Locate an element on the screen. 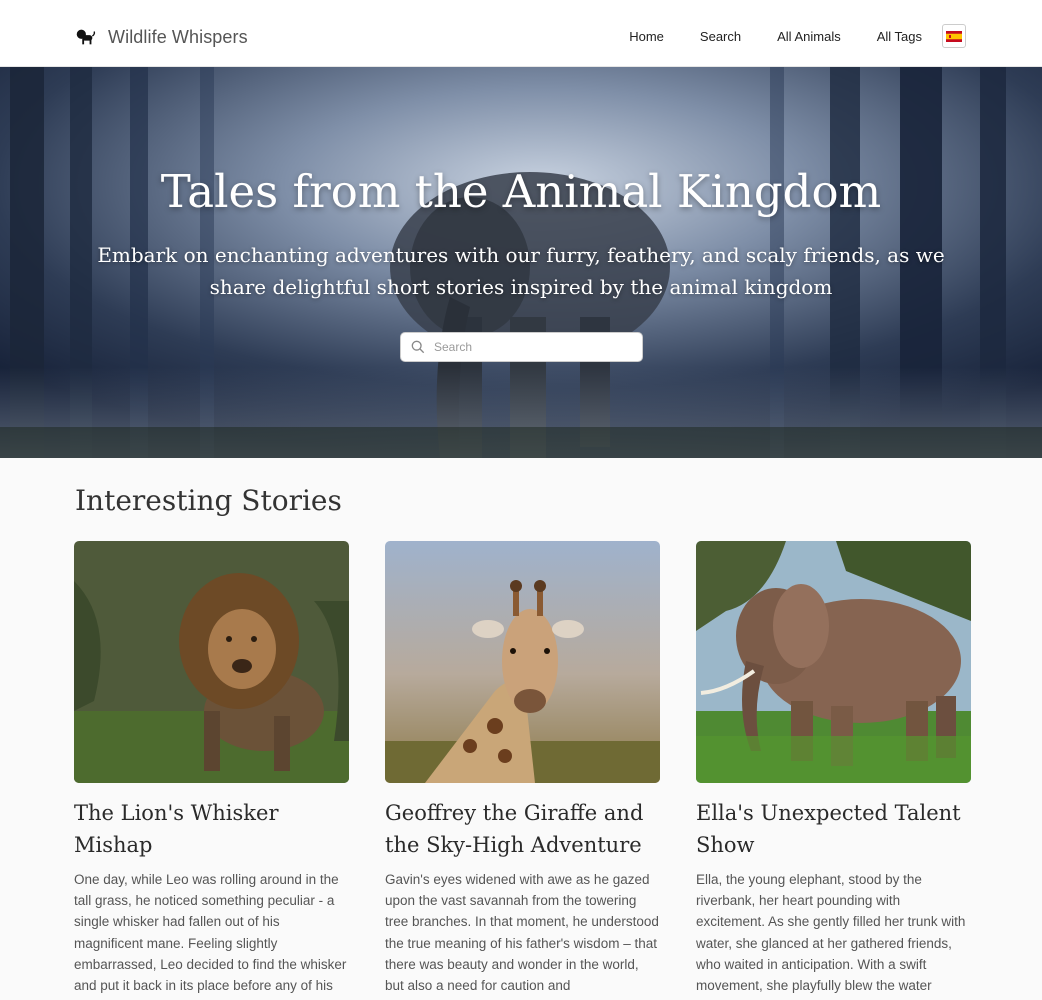 The image size is (1042, 1000). language-switch-button is located at coordinates (954, 36).